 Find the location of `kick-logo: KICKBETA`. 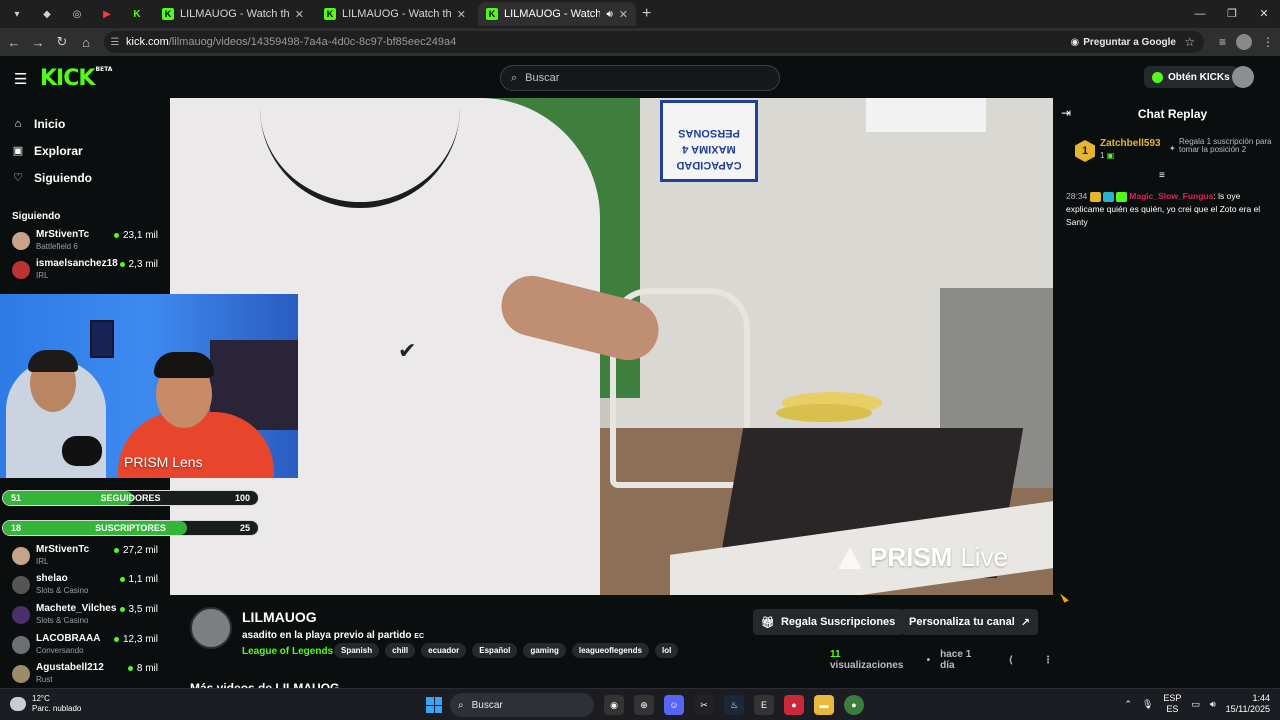

kick-logo: KICKBETA is located at coordinates (76, 78).